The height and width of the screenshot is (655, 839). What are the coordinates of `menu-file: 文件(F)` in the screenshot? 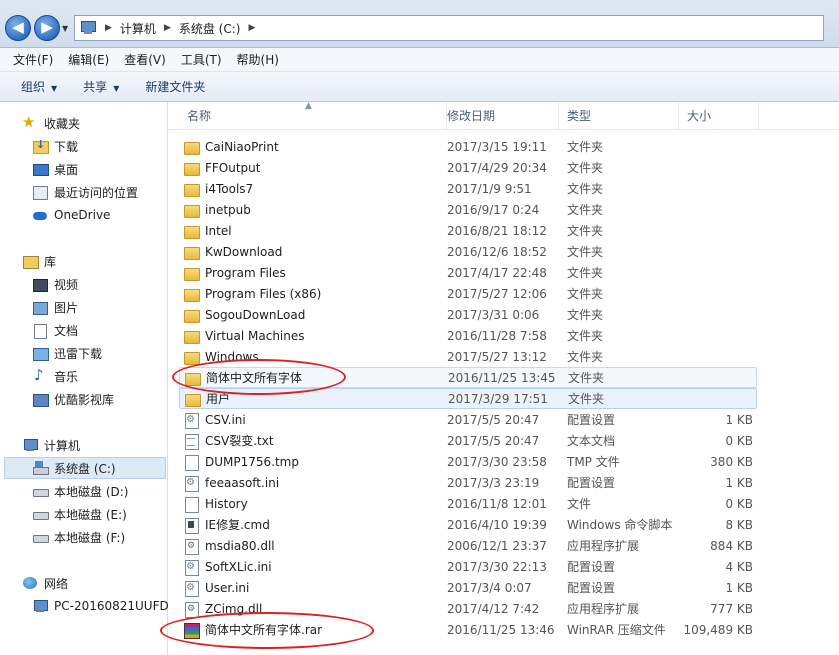 It's located at (33, 59).